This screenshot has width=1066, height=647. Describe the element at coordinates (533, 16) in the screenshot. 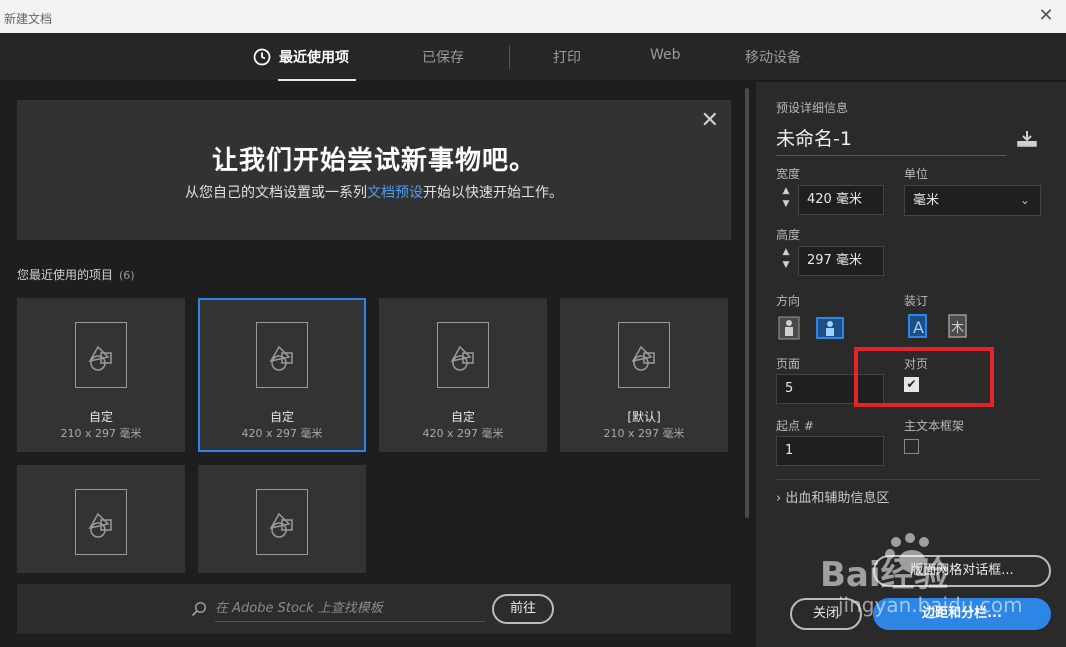

I see `window-titlebar: 新建文档 ✕` at that location.